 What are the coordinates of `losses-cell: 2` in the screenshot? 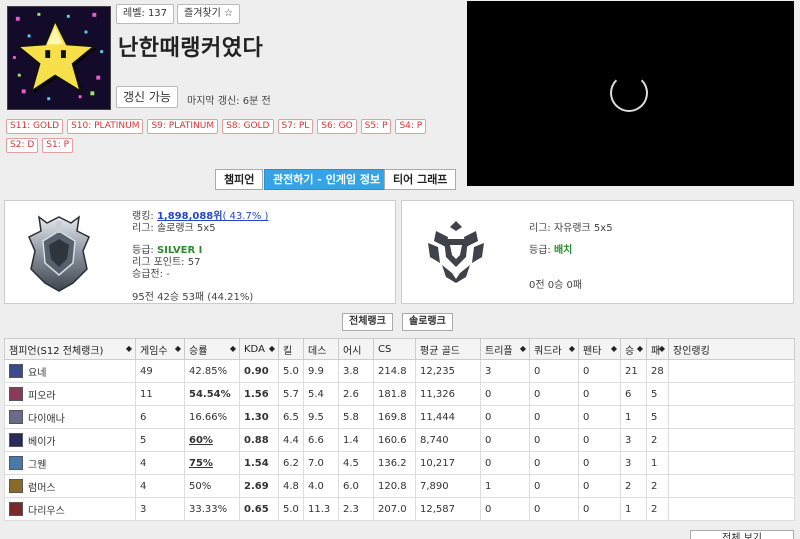 It's located at (657, 440).